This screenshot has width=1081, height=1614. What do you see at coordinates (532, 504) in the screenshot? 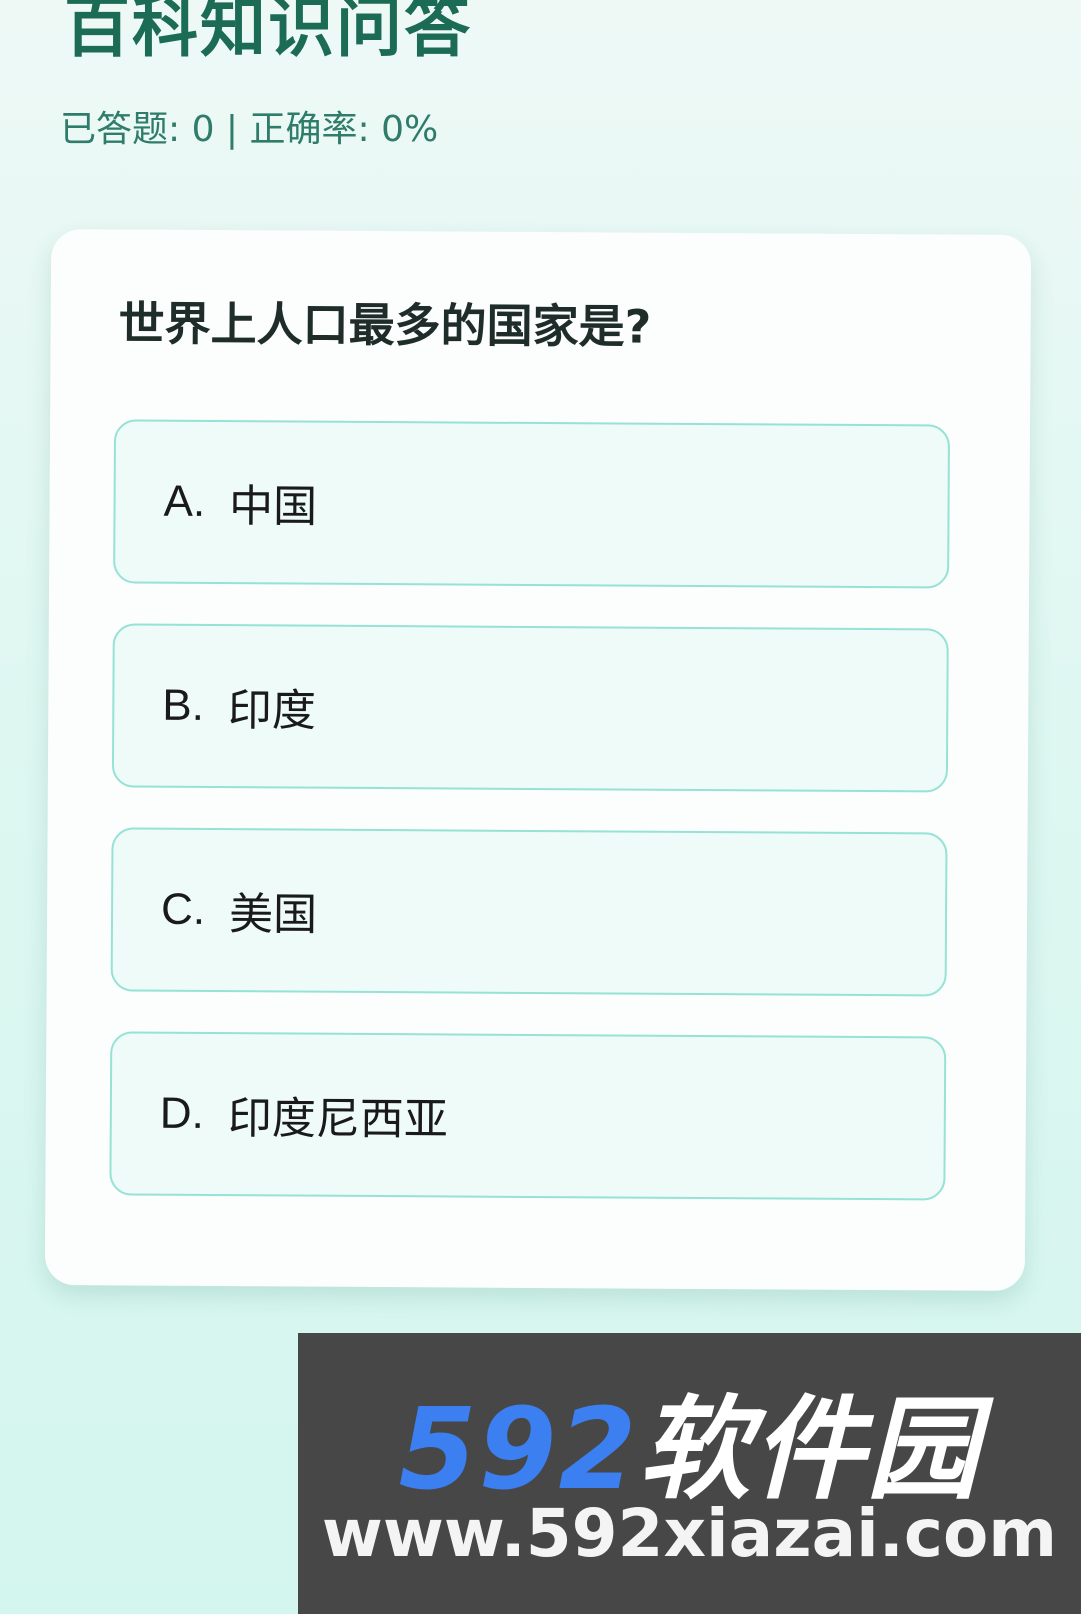
I see `option-a: A. 中国` at bounding box center [532, 504].